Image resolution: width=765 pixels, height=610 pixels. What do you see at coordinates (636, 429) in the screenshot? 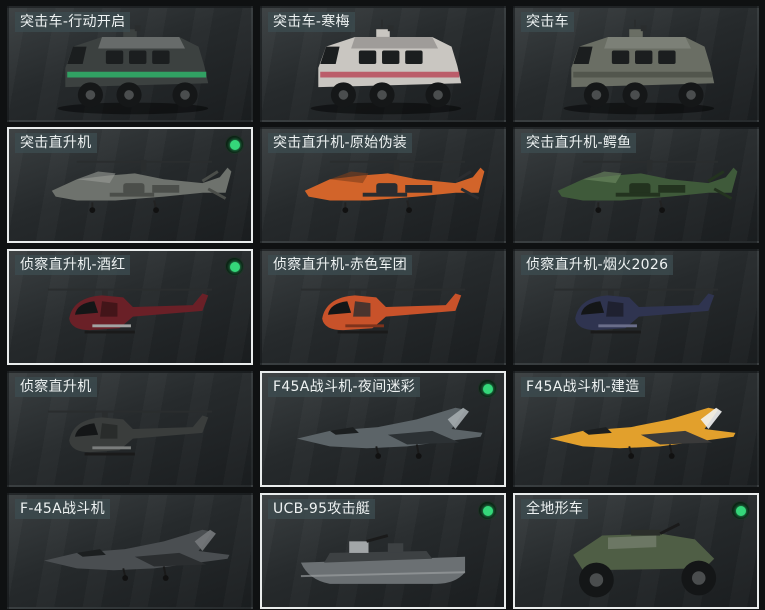
I see `vehicle-skin-card: F45A战斗机-建造` at bounding box center [636, 429].